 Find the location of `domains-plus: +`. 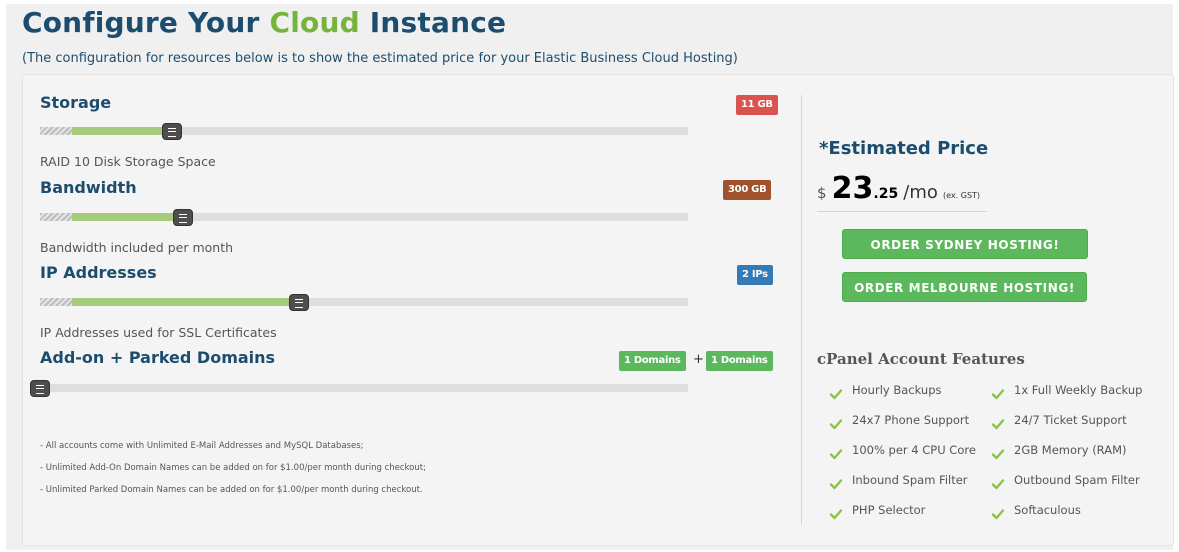

domains-plus: + is located at coordinates (698, 359).